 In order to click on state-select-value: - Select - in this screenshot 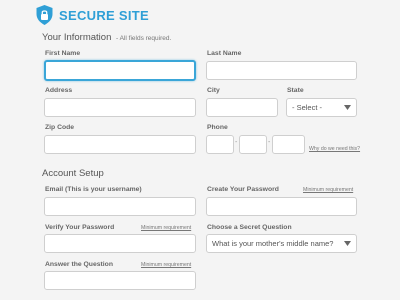, I will do `click(307, 107)`.